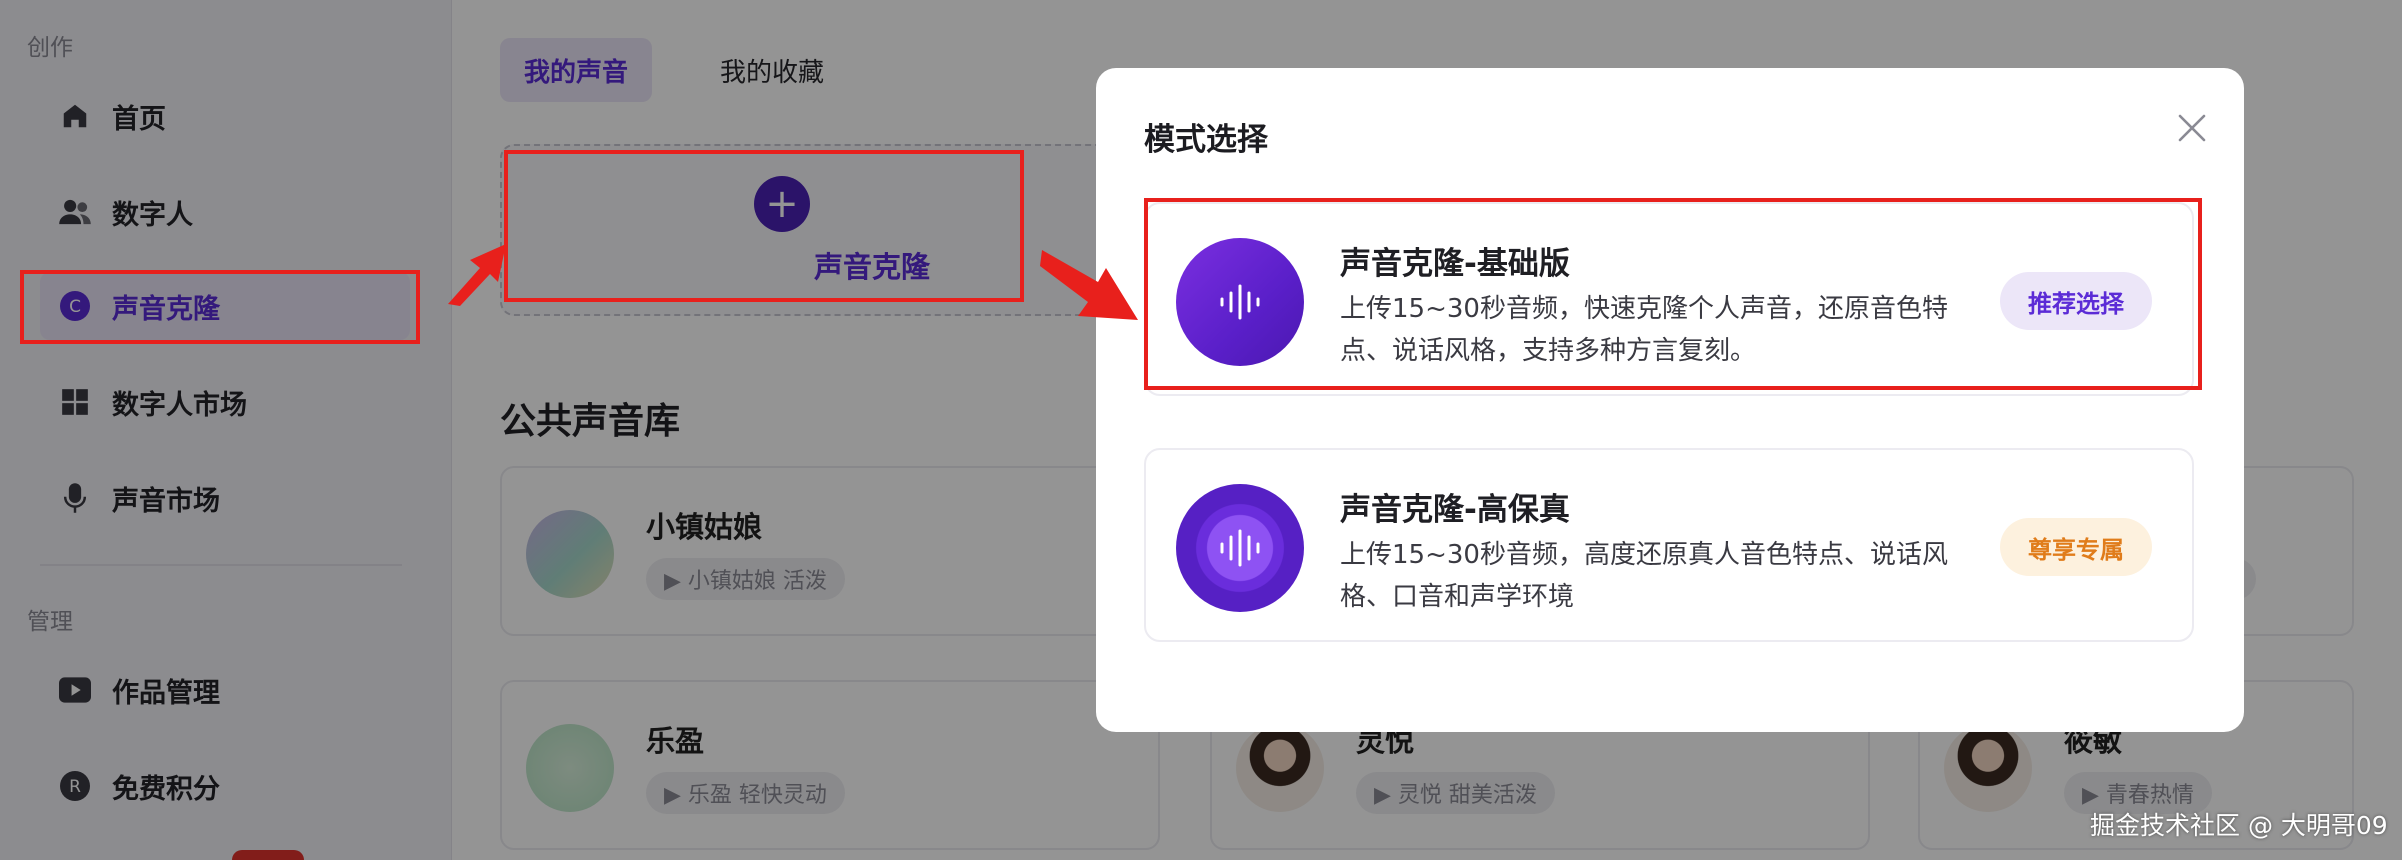 The width and height of the screenshot is (2402, 860). What do you see at coordinates (764, 226) in the screenshot?
I see `annotation-box-clone-card` at bounding box center [764, 226].